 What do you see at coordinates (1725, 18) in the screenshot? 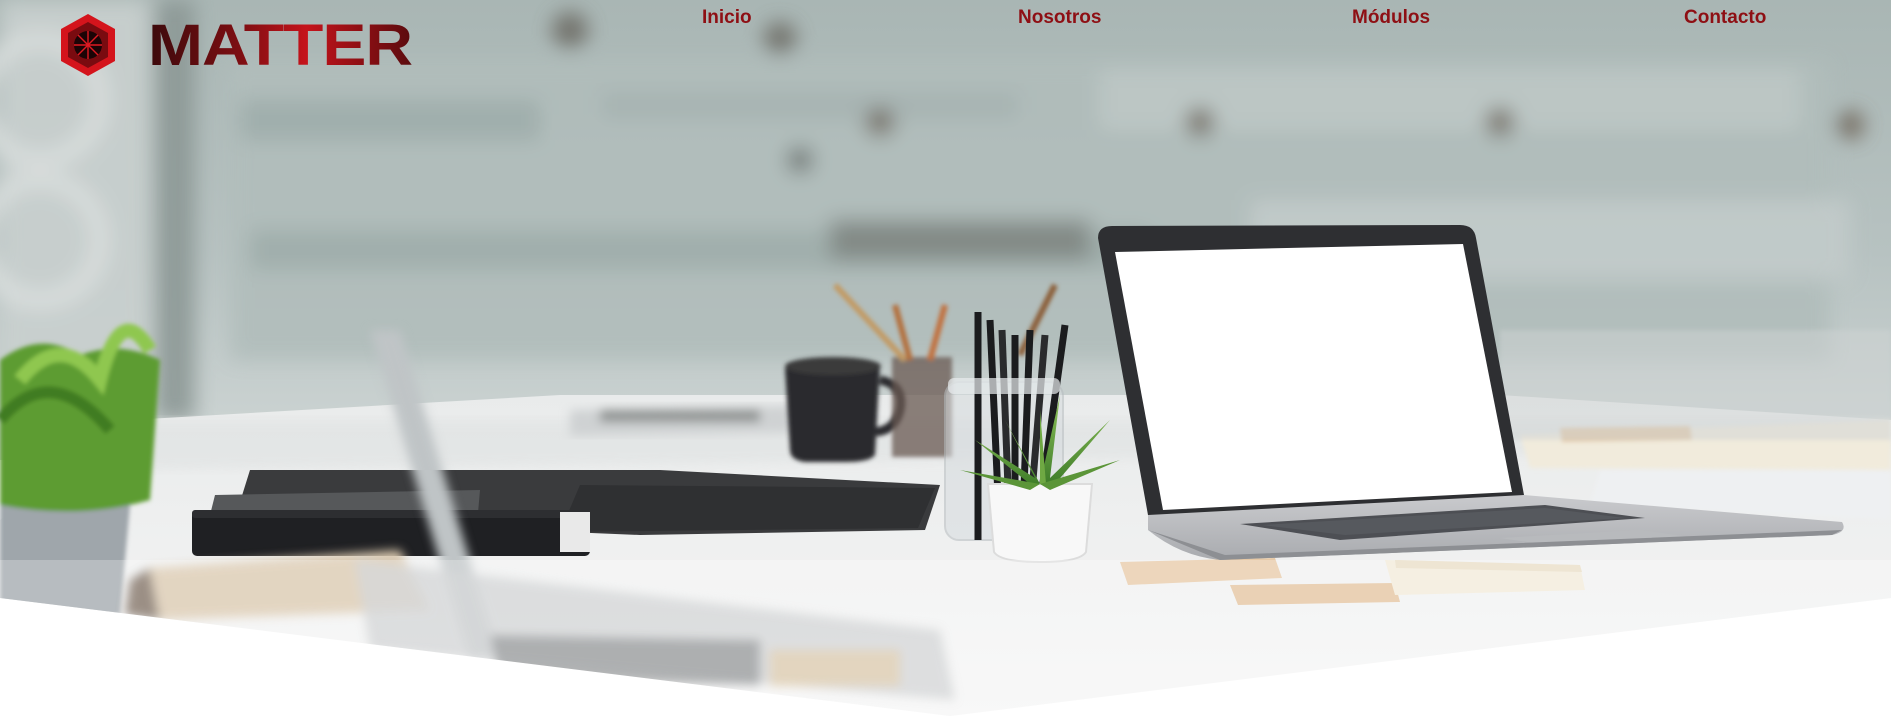
I see `nav-link-contacto: Contacto` at bounding box center [1725, 18].